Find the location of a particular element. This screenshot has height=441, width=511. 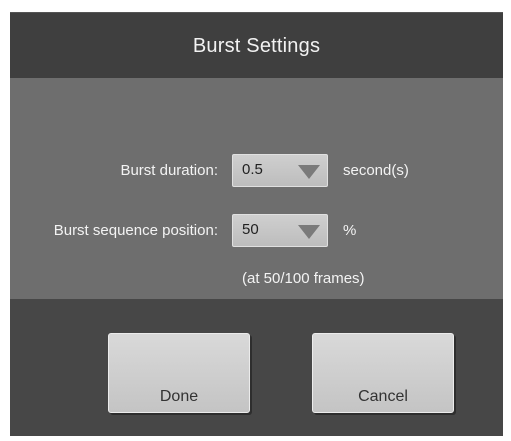

burst-sequence-position-value: 50 is located at coordinates (250, 229).